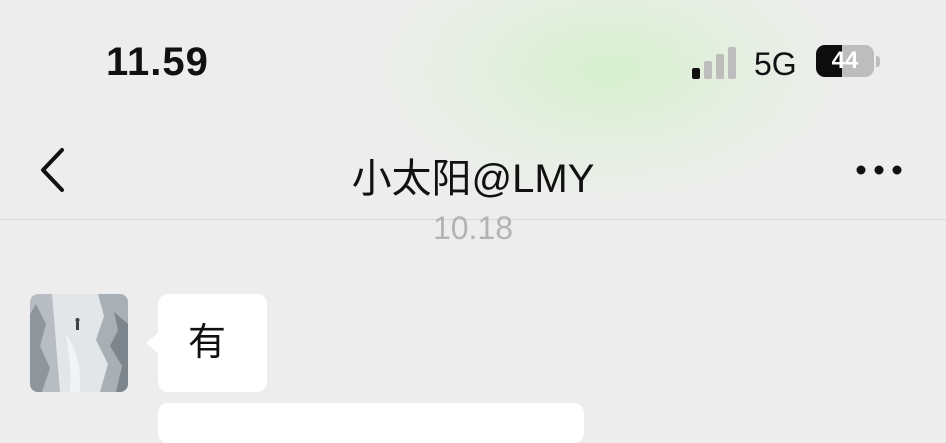 This screenshot has height=443, width=946. I want to click on status-time: 11.59, so click(157, 62).